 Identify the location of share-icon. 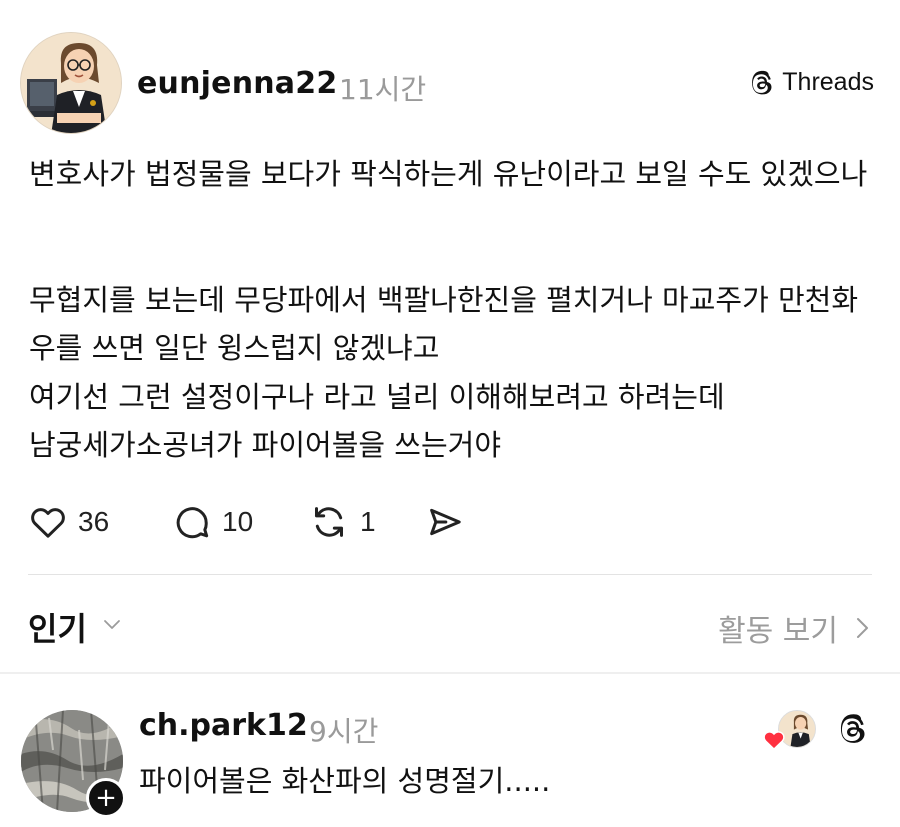
(445, 522).